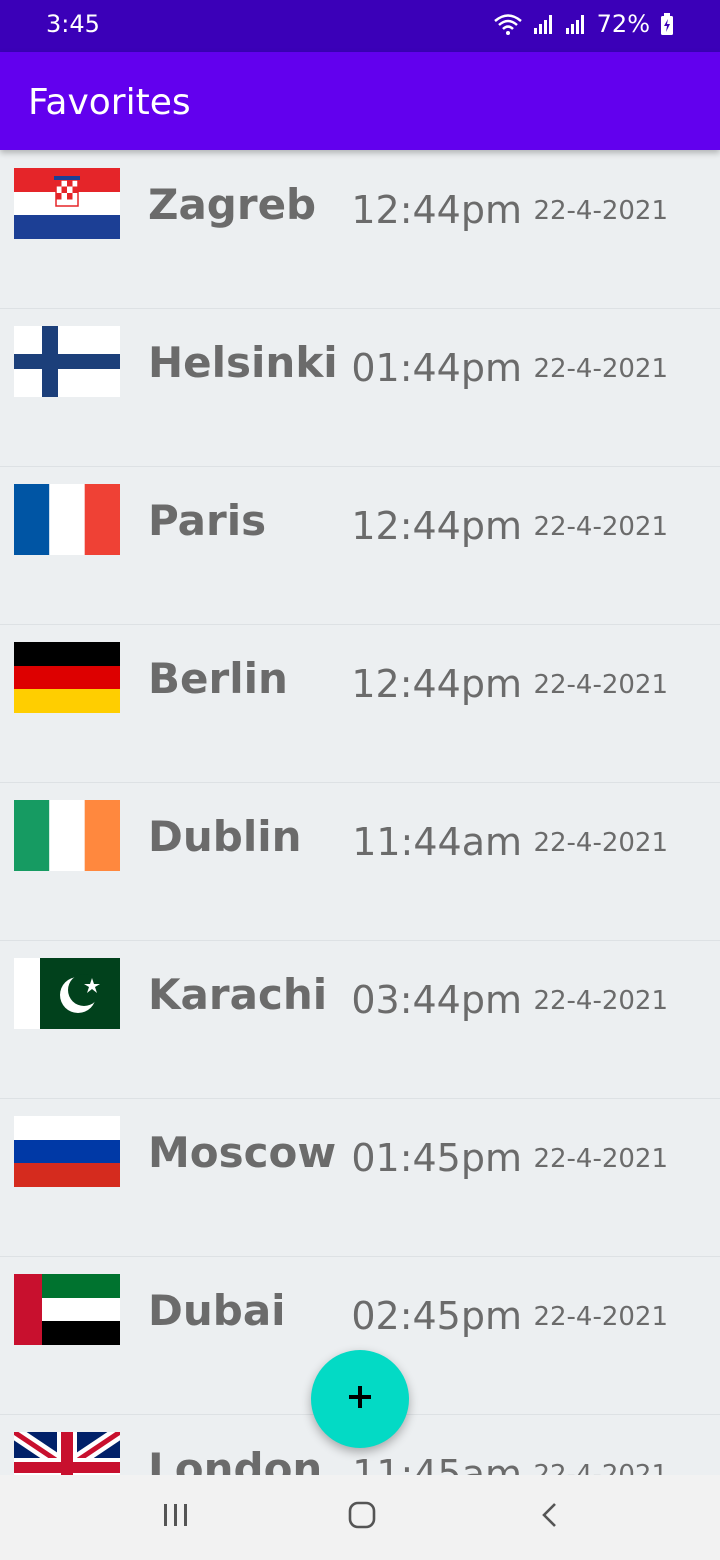 The height and width of the screenshot is (1560, 720). What do you see at coordinates (437, 1463) in the screenshot?
I see `city-time: 11:45am` at bounding box center [437, 1463].